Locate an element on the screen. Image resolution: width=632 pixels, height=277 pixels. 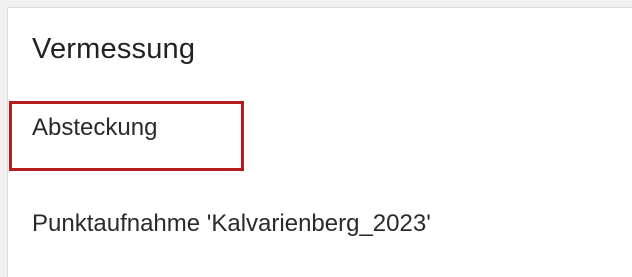
menu-item-label: Punktaufnahme 'Kalvarienberg_2023' is located at coordinates (231, 223).